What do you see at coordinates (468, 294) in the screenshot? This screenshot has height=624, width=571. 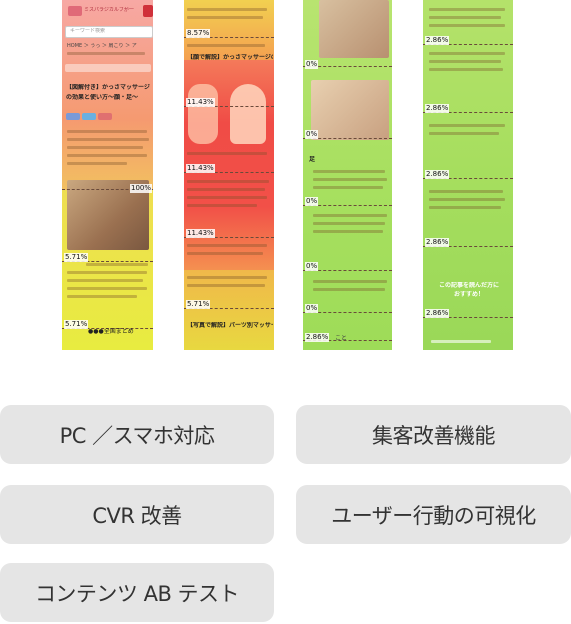 I see `recommend-heading-line2: おすすめ！` at bounding box center [468, 294].